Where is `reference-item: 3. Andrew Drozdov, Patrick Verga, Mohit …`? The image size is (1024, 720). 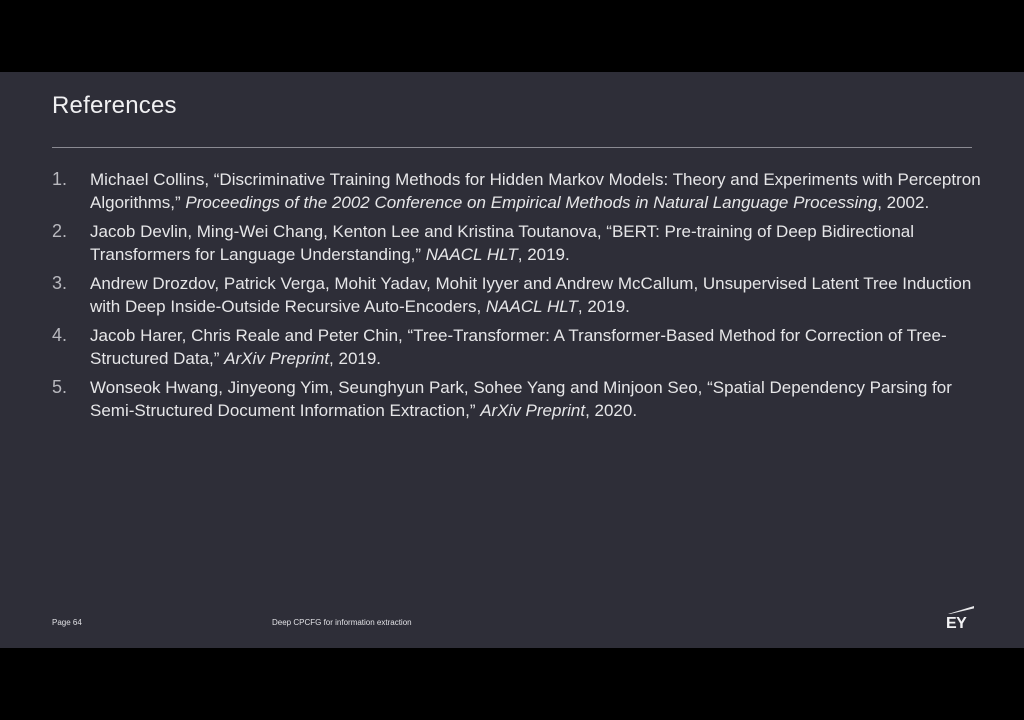 reference-item: 3. Andrew Drozdov, Patrick Verga, Mohit … is located at coordinates (517, 295).